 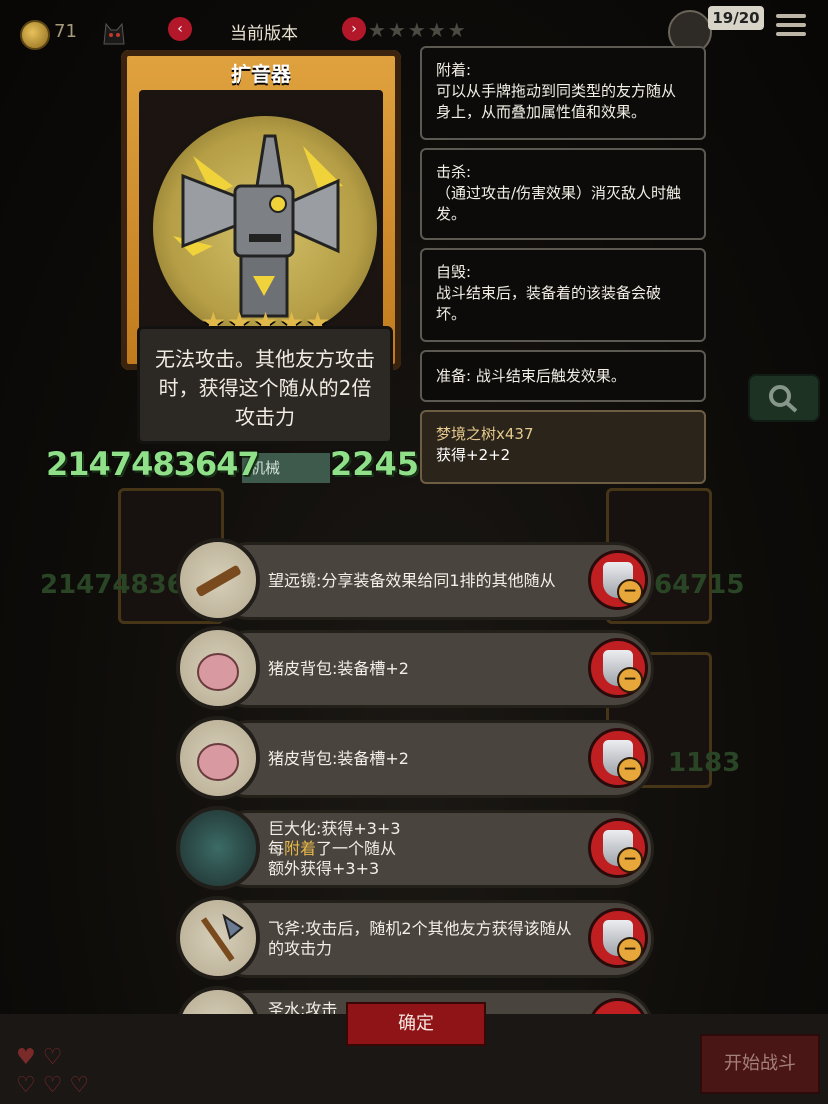 What do you see at coordinates (416, 1024) in the screenshot?
I see `confirm-button: 确定` at bounding box center [416, 1024].